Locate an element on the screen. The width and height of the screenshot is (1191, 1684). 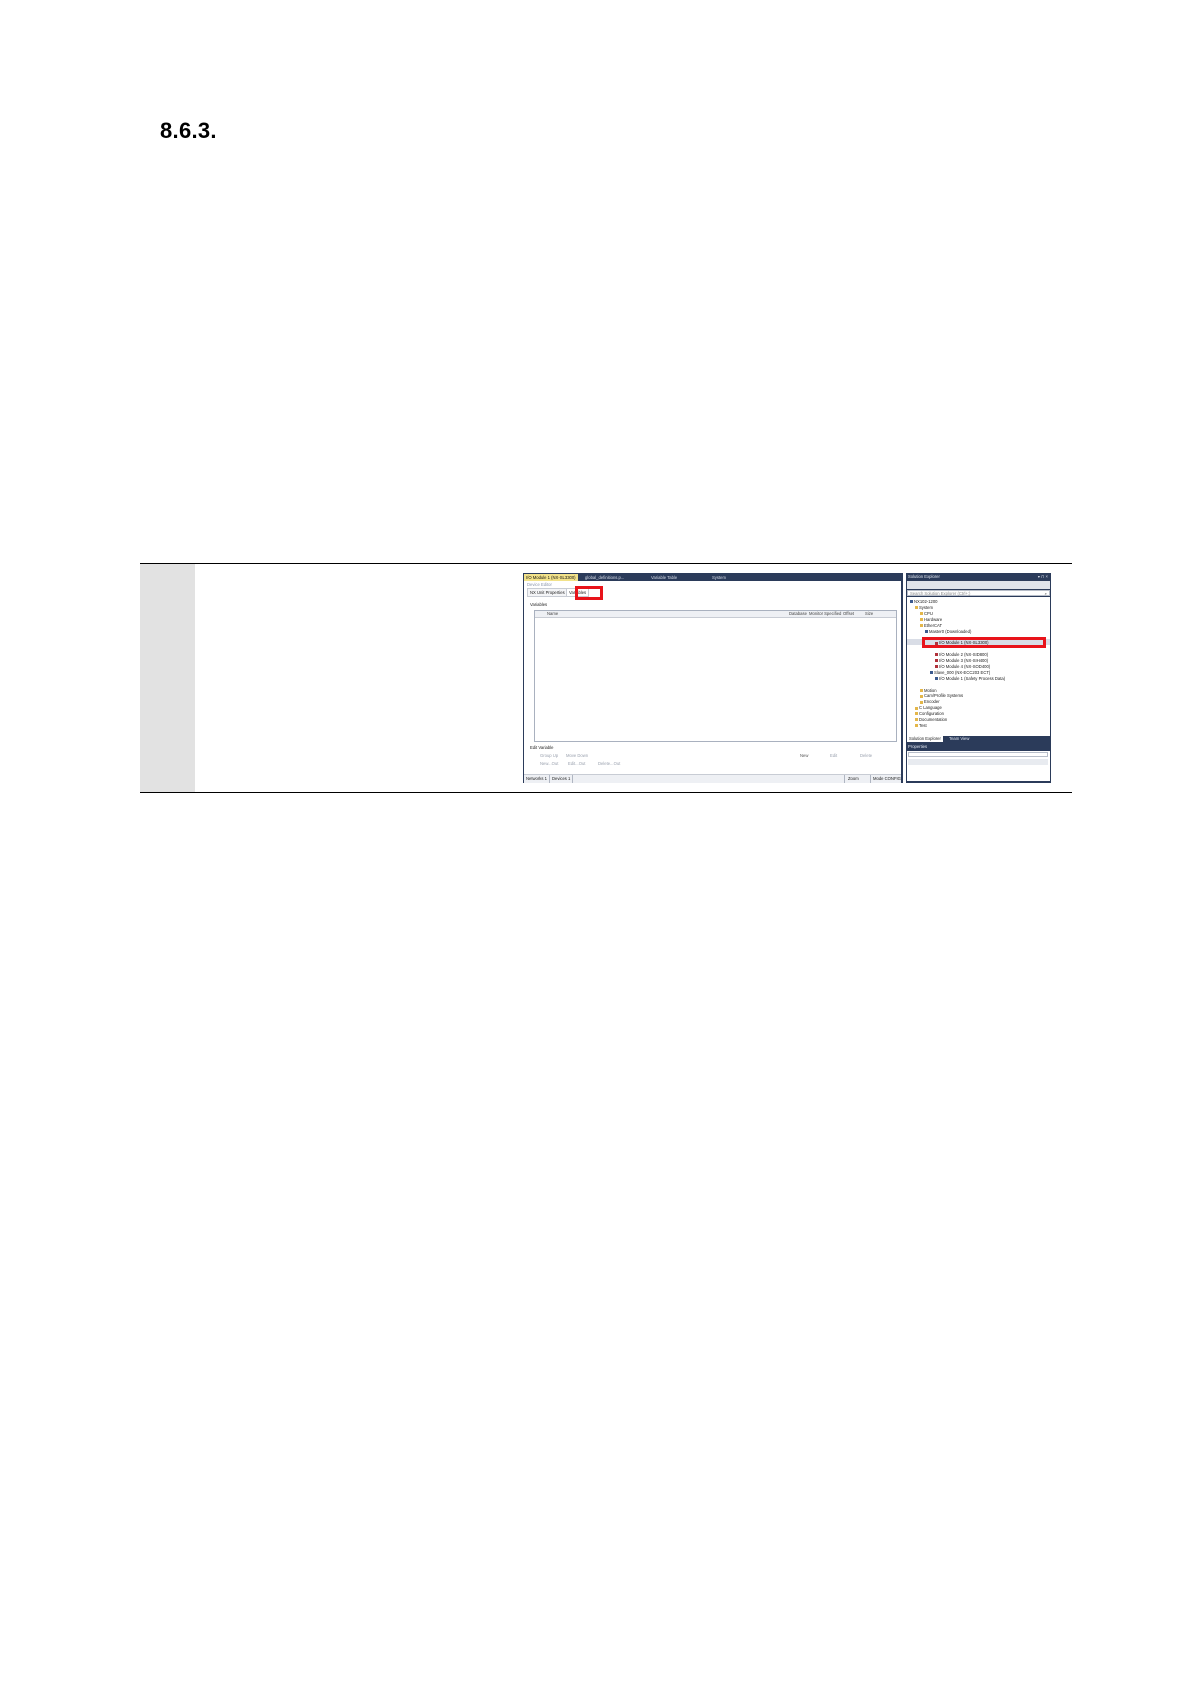
tree-item: I/O Module 1 (Safety Process Data) is located at coordinates (970, 678).